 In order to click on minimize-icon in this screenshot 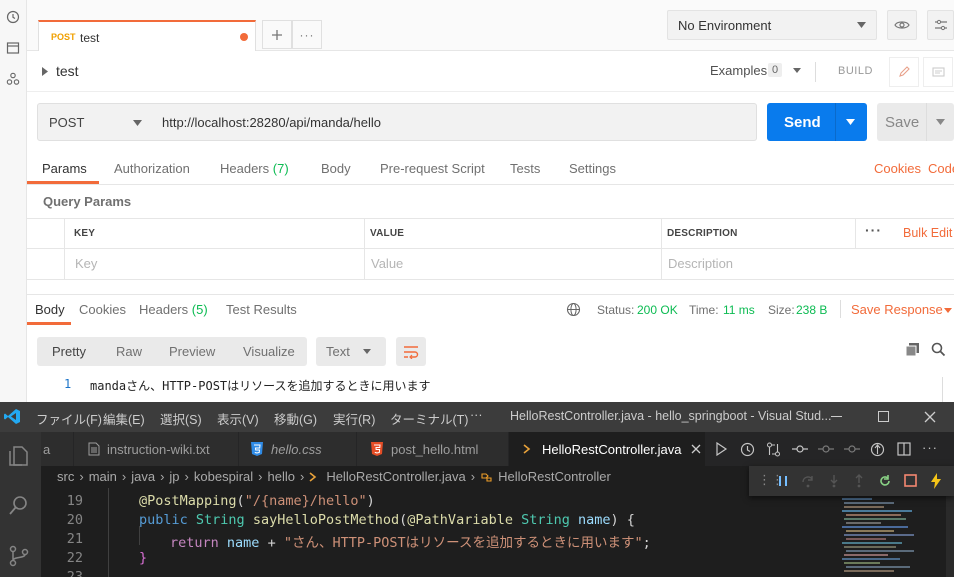, I will do `click(836, 416)`.